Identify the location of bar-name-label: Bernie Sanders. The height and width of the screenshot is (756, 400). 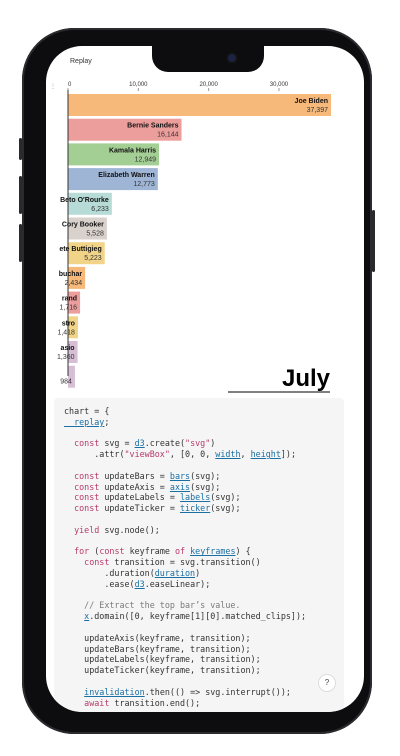
(152, 126).